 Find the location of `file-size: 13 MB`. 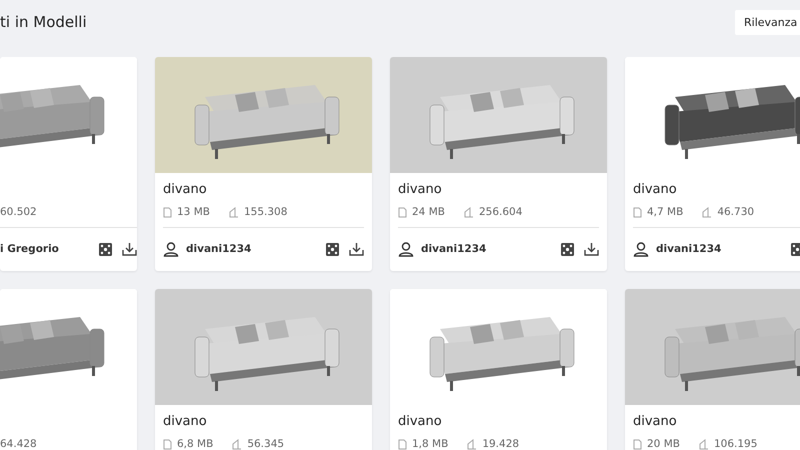

file-size: 13 MB is located at coordinates (193, 212).